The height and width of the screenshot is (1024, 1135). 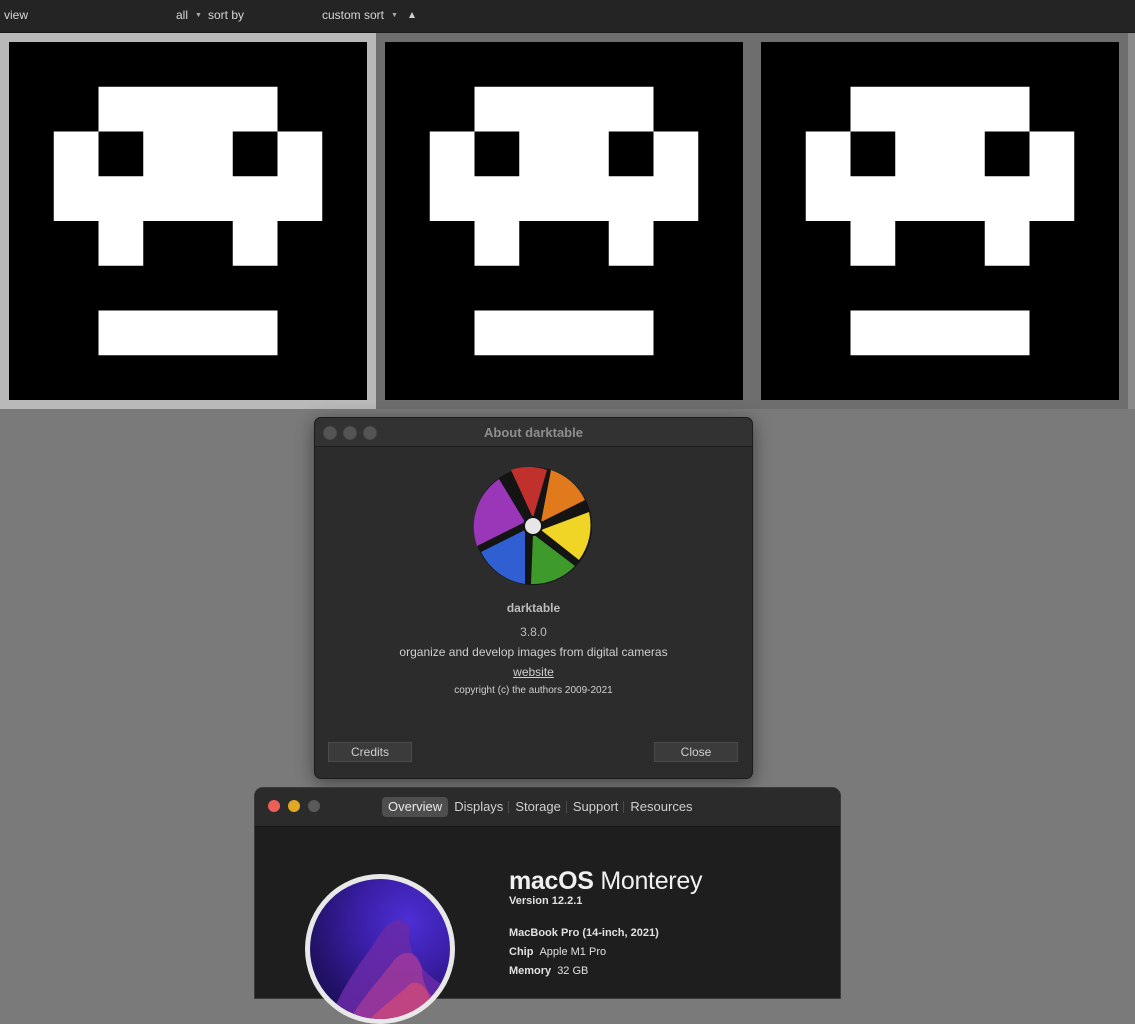 I want to click on copyright-text: copyright (c) the authors 2009-2021, so click(x=533, y=690).